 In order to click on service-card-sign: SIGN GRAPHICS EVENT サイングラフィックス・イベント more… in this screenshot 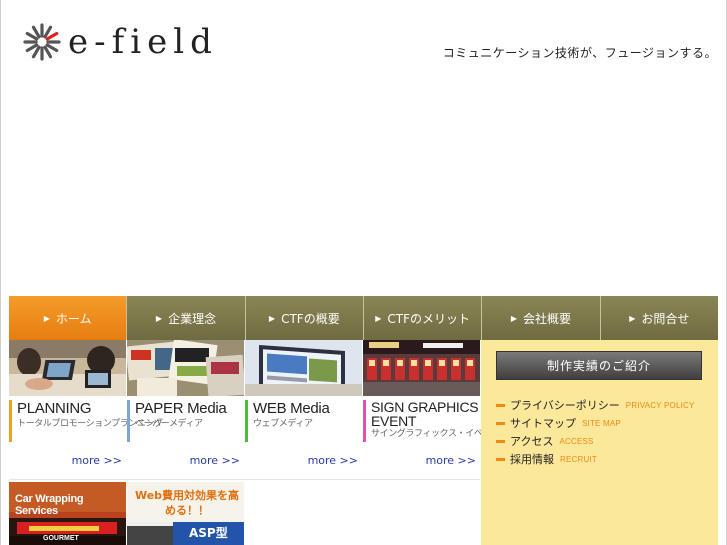, I will do `click(431, 409)`.